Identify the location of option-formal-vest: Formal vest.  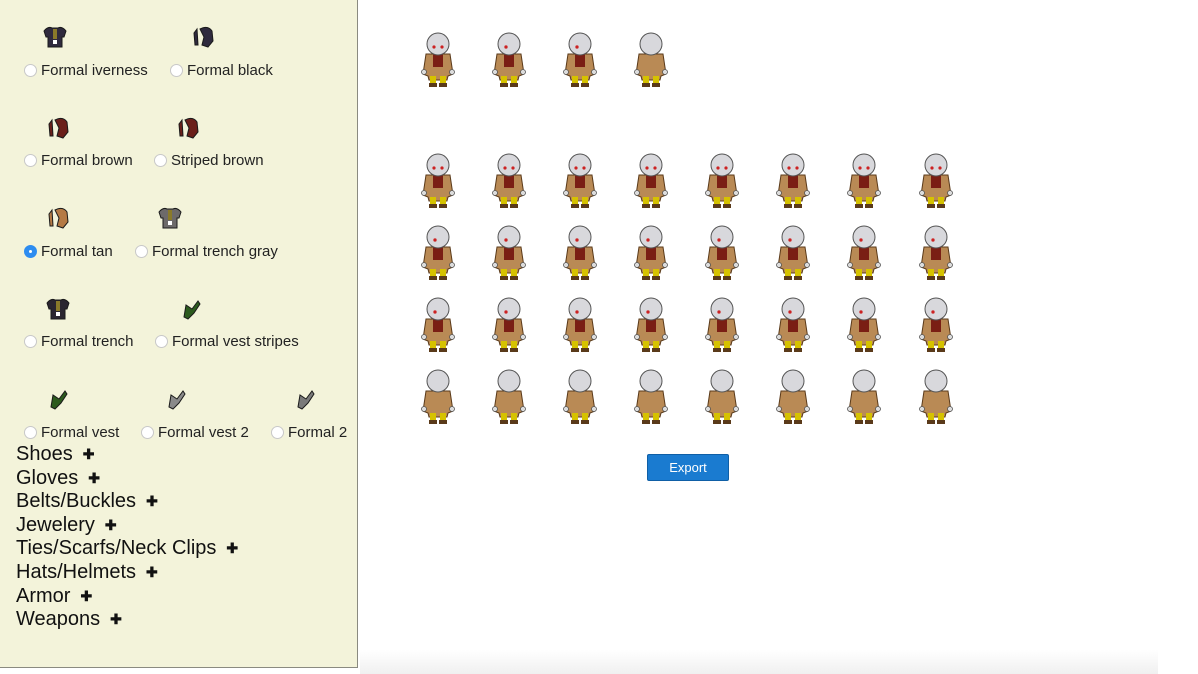
(71, 432).